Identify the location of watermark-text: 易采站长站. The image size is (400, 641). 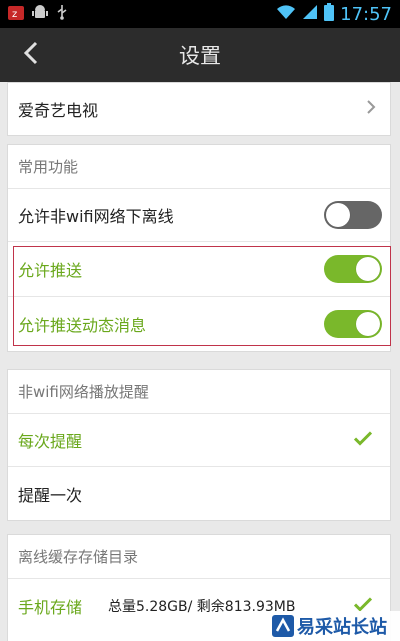
(342, 627).